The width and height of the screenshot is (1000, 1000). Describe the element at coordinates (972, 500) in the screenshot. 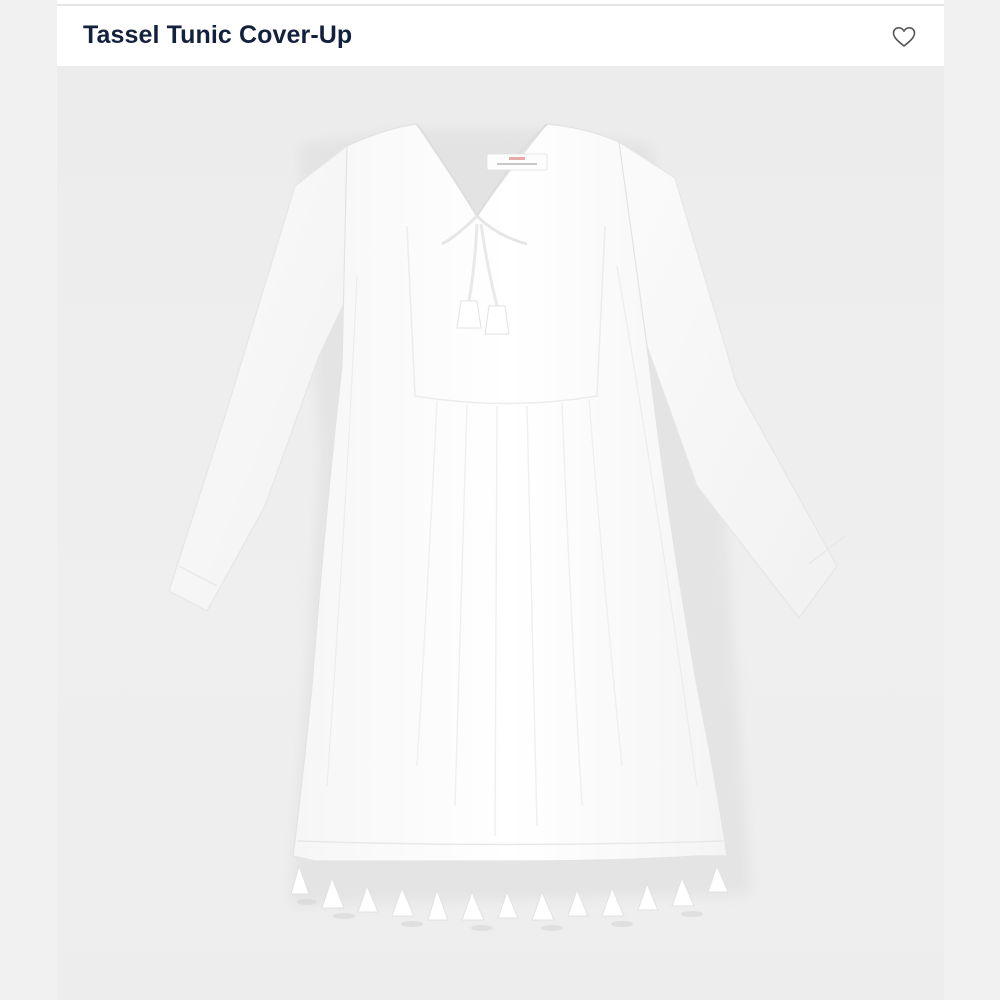

I see `right-gutter` at that location.